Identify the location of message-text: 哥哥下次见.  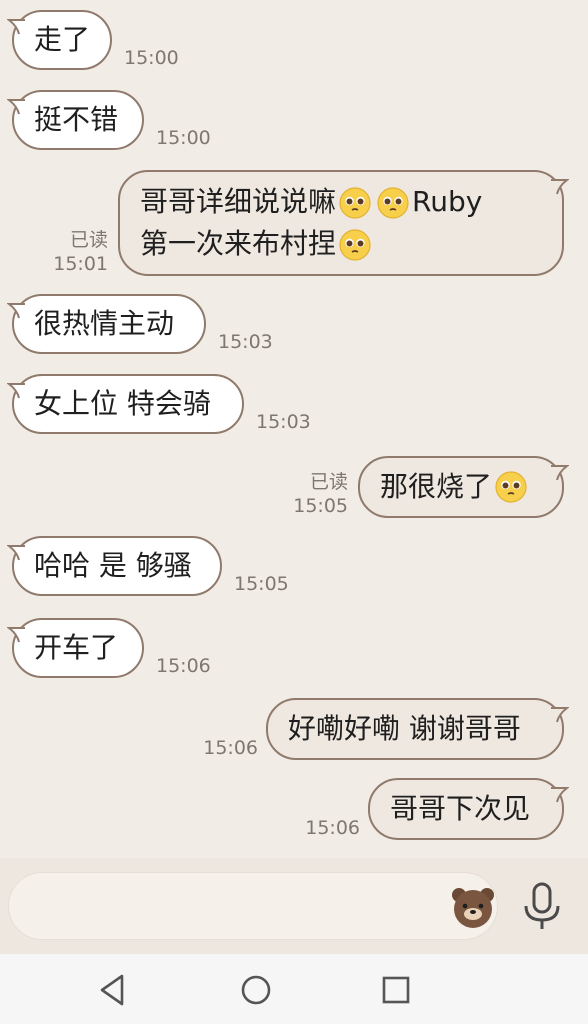
(460, 808).